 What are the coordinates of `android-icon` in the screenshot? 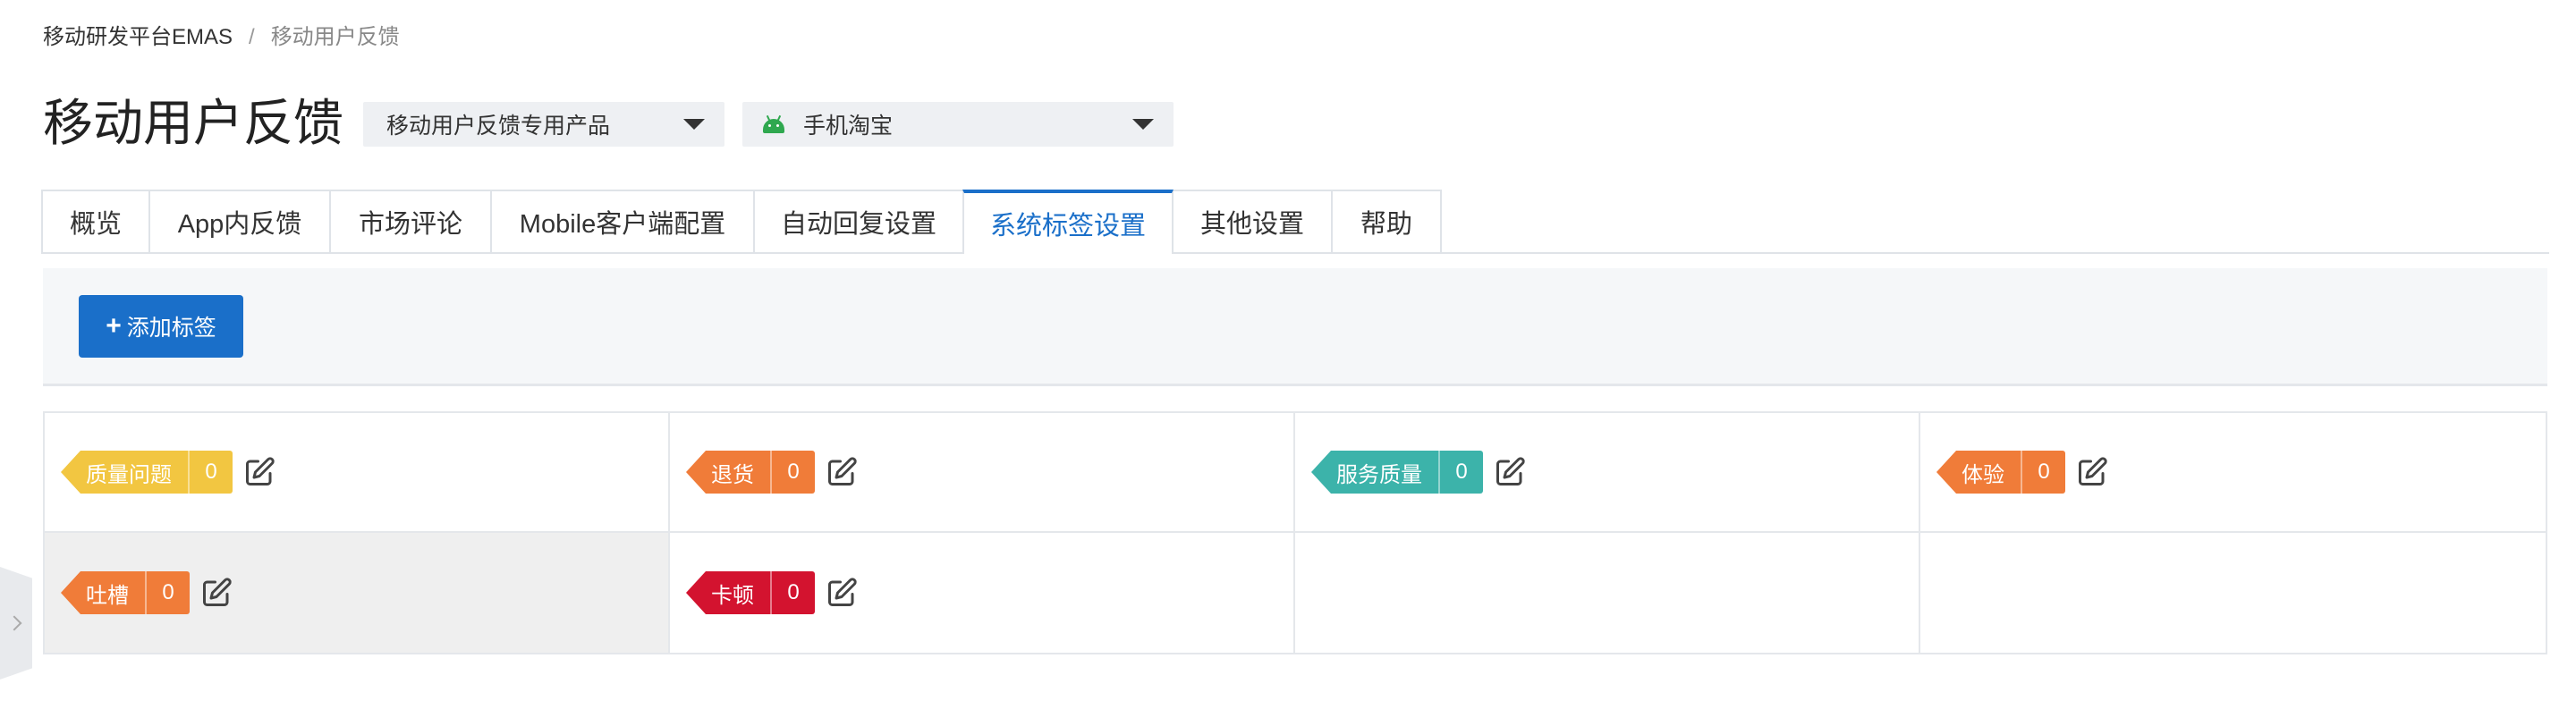 It's located at (773, 123).